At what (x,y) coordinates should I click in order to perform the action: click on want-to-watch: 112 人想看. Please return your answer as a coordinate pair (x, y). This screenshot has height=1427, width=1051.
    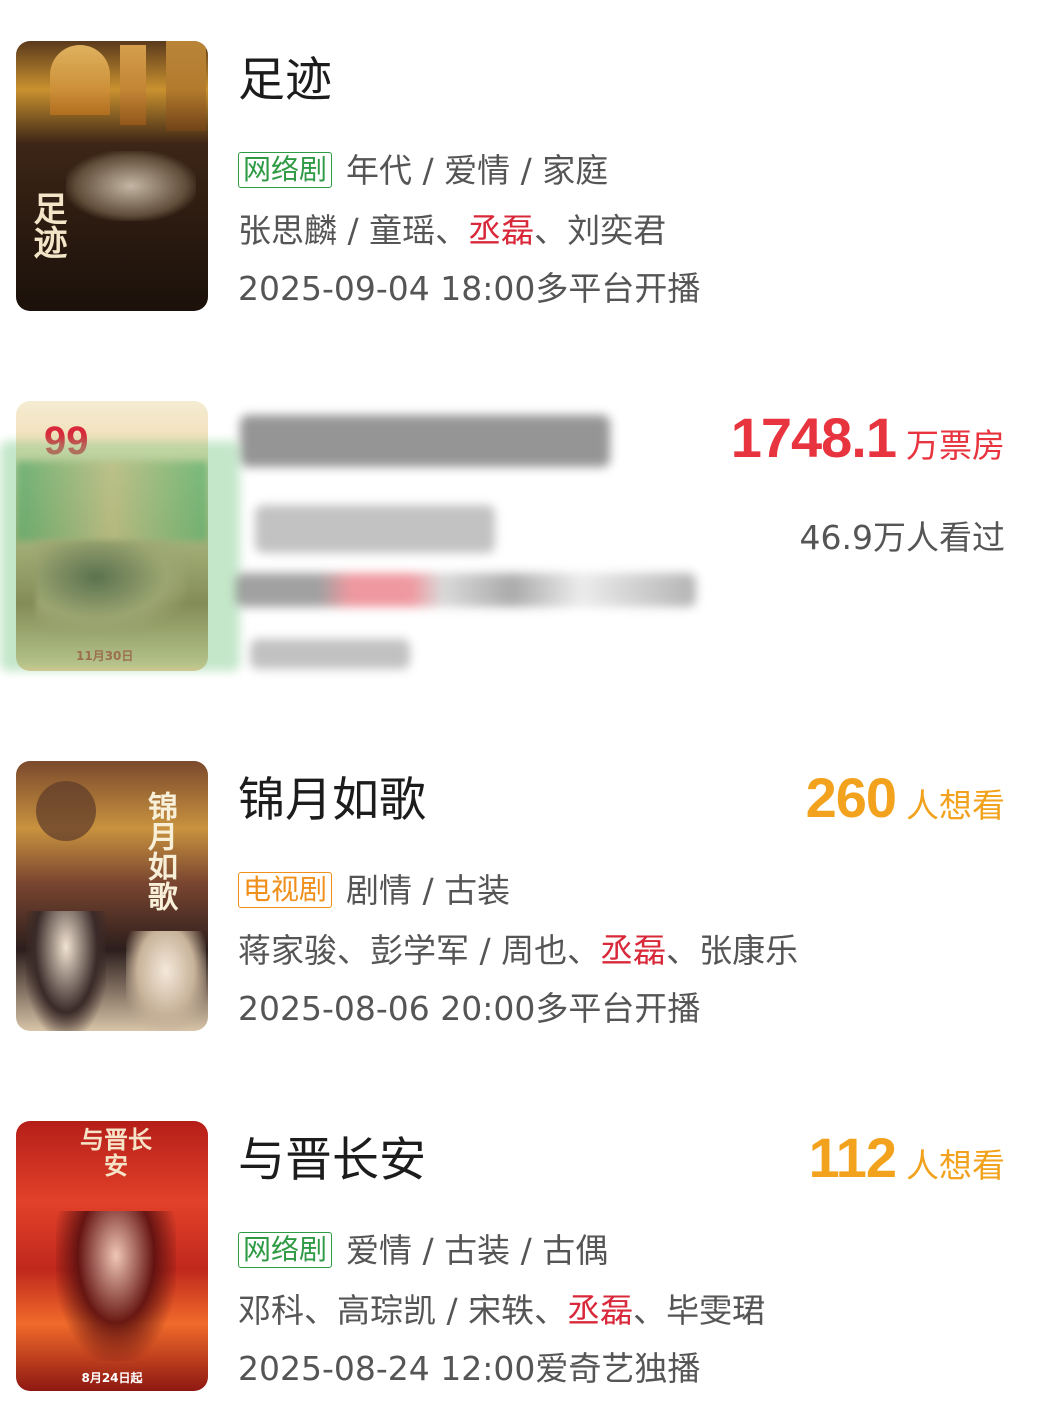
    Looking at the image, I should click on (907, 1158).